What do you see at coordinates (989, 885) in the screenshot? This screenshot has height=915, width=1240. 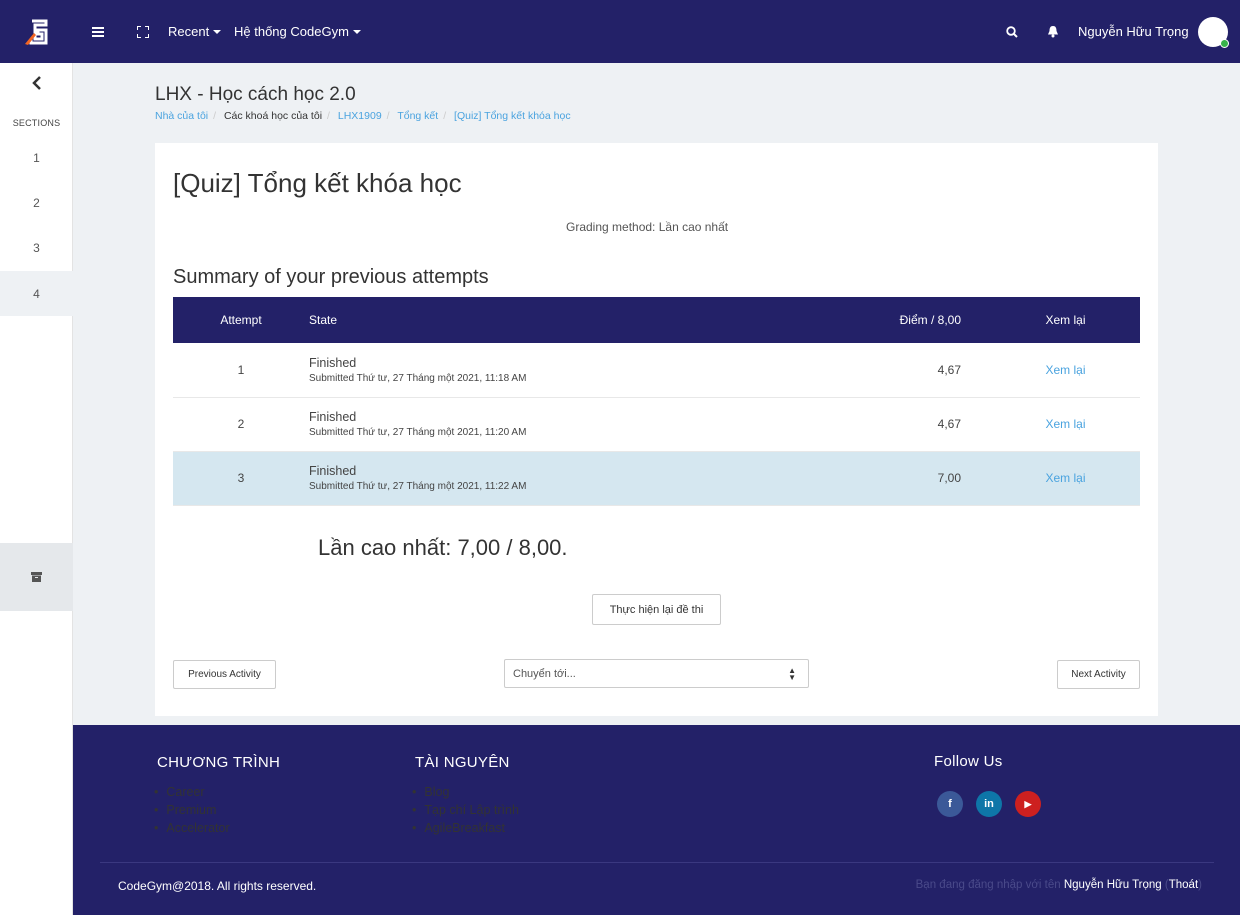 I see `logged-in-prefix: Bạn đang đăng nhập với tên` at bounding box center [989, 885].